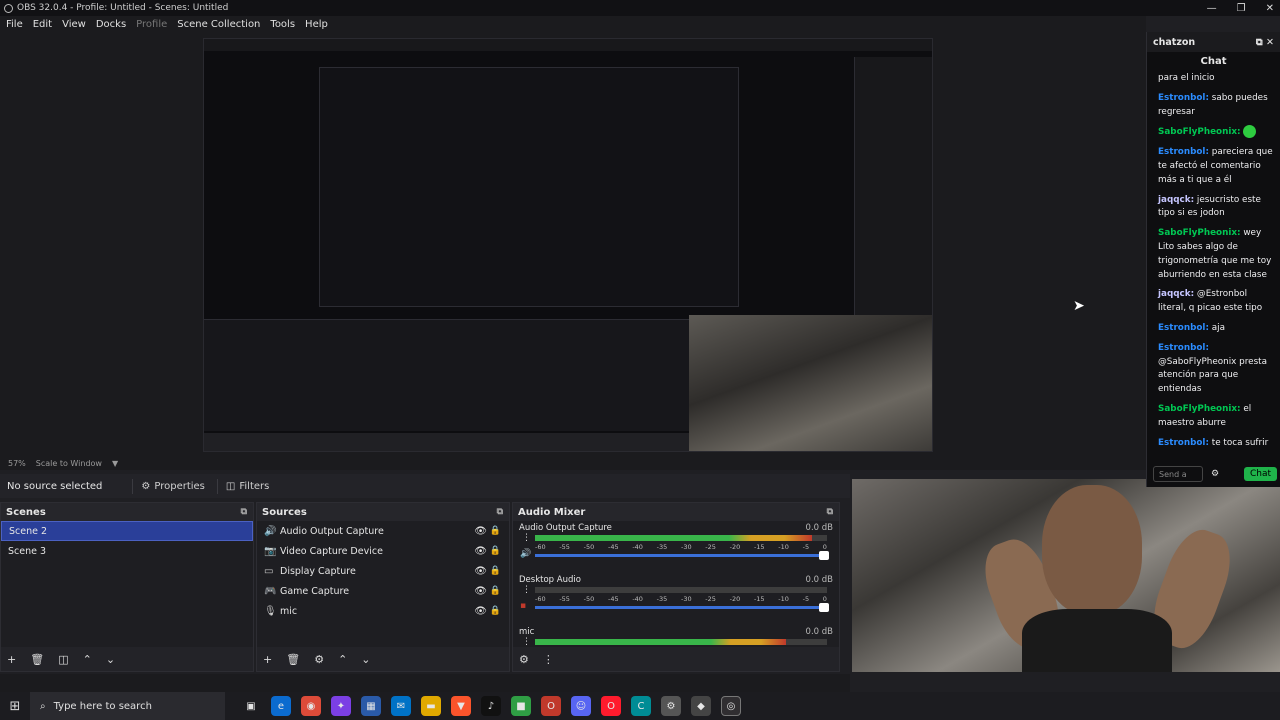  Describe the element at coordinates (42, 24) in the screenshot. I see `menu-edit: Edit` at that location.